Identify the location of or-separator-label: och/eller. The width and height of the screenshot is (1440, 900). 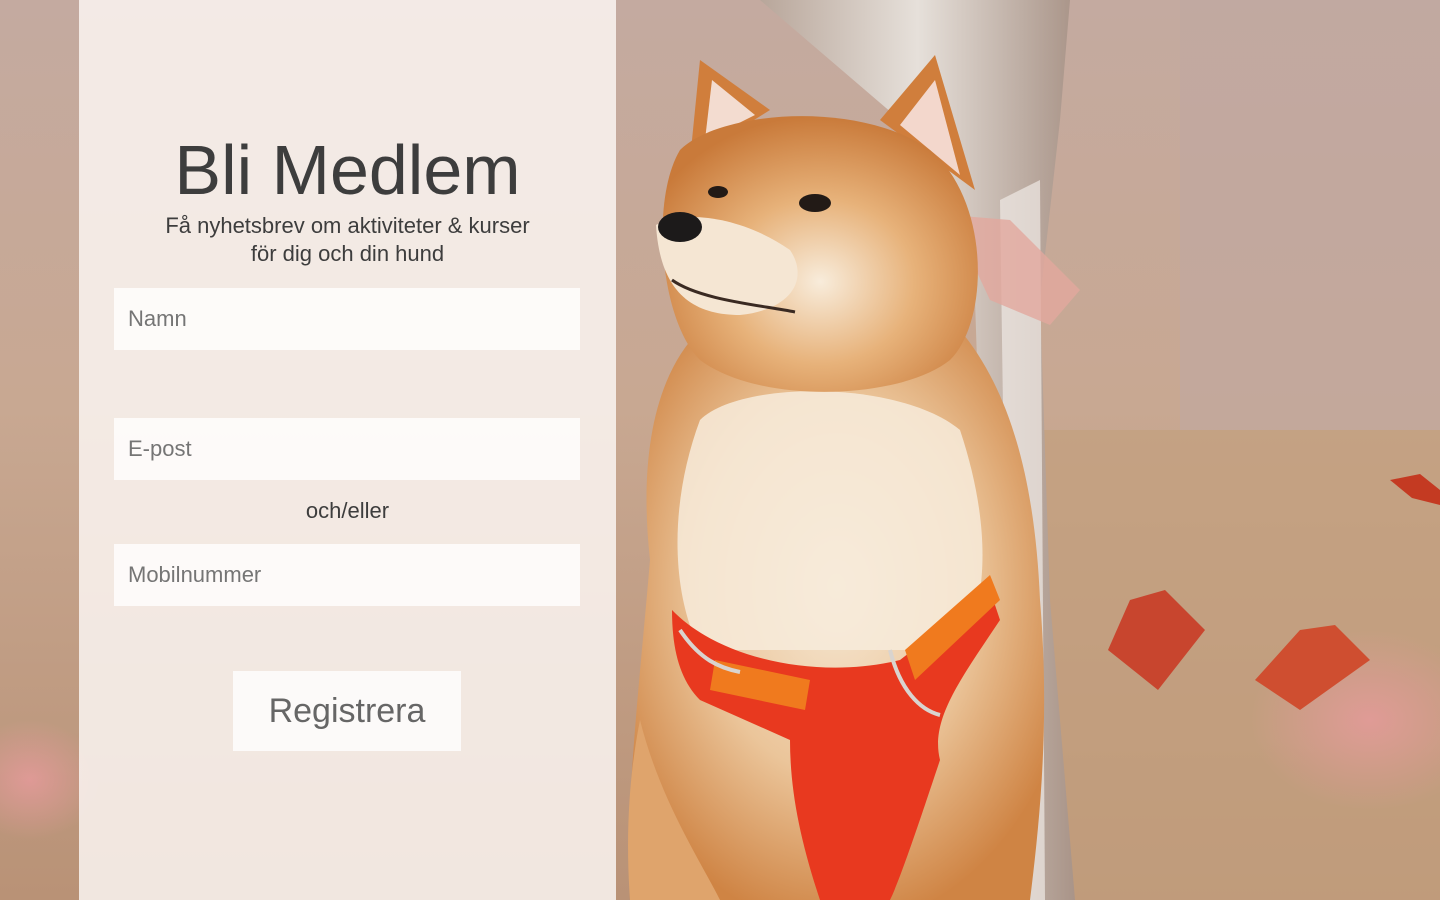
(347, 510).